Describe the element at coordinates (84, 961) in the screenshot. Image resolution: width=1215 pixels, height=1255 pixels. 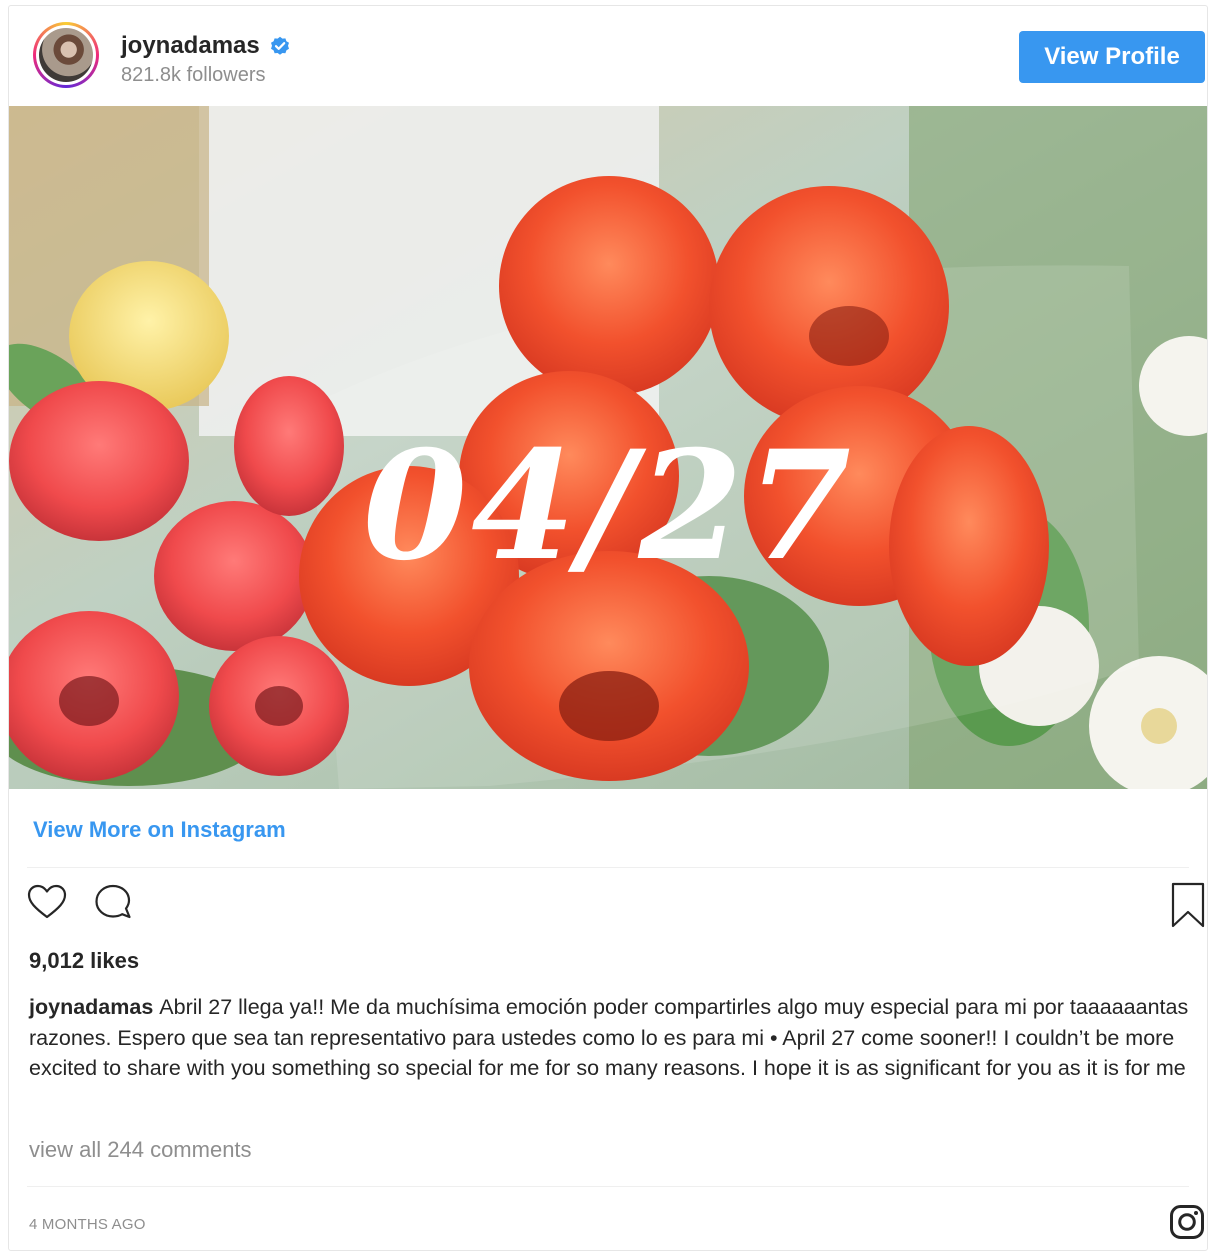
I see `likes-count: 9,012 likes` at that location.